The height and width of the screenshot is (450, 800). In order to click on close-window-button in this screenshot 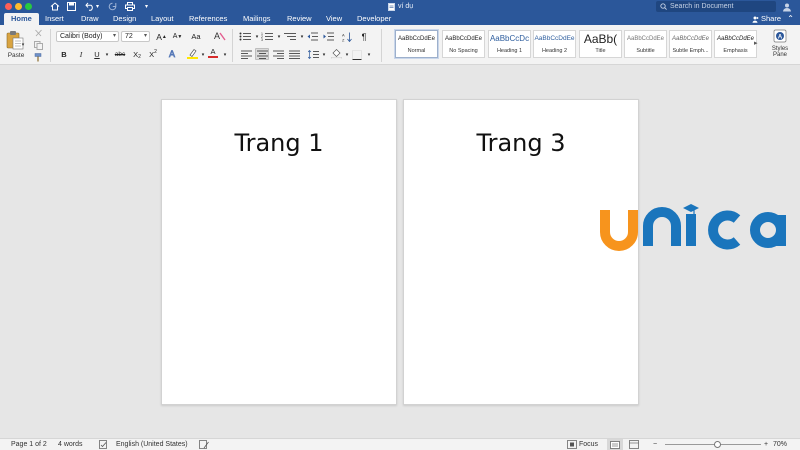, I will do `click(8, 6)`.